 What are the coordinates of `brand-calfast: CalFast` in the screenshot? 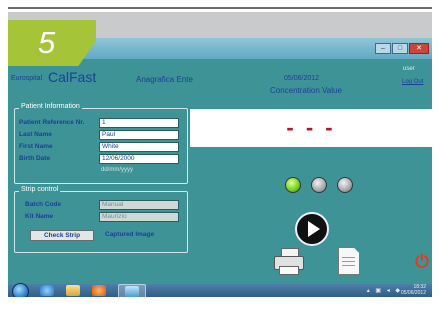 It's located at (72, 77).